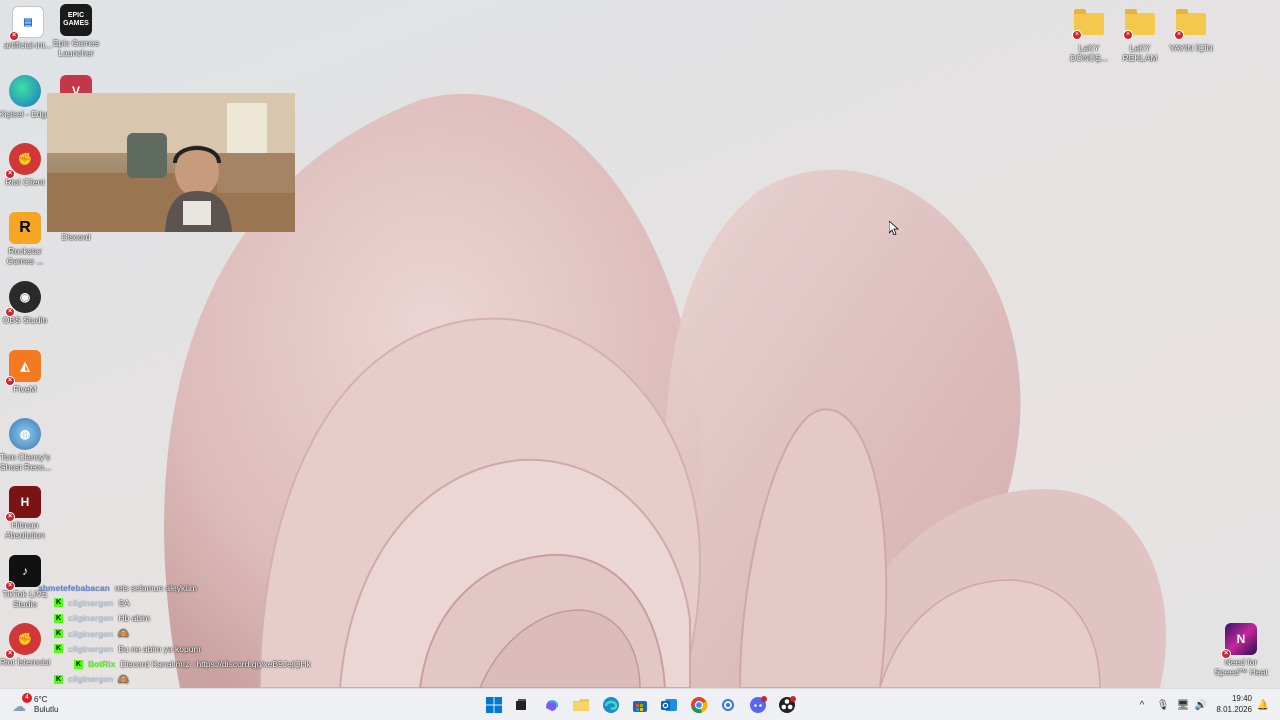  I want to click on webcam-overlay, so click(171, 162).